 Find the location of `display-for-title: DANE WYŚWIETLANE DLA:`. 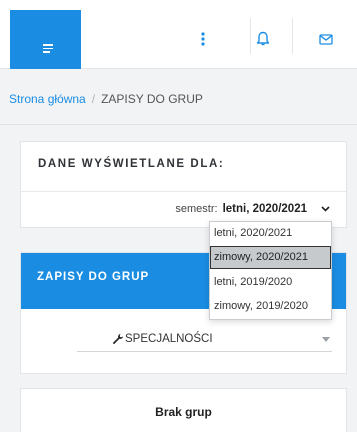

display-for-title: DANE WYŚWIETLANE DLA: is located at coordinates (131, 164).